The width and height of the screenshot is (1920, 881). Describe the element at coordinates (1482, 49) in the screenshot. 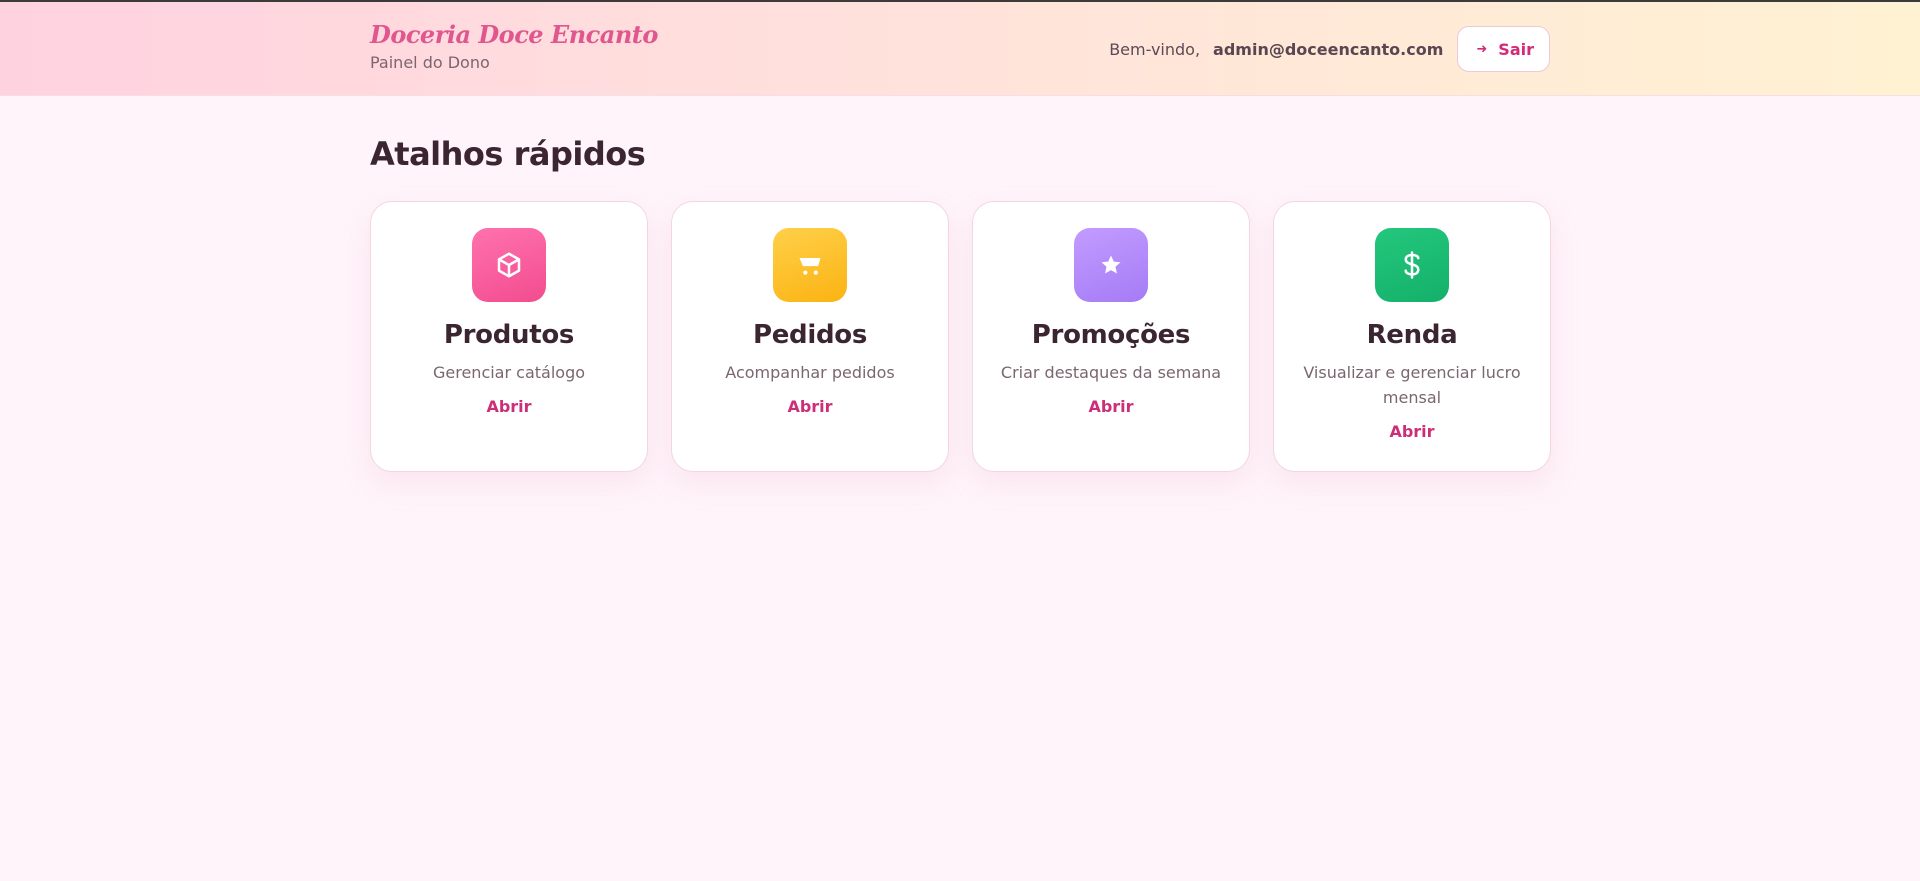

I see `arrow-right-icon: ➜` at that location.